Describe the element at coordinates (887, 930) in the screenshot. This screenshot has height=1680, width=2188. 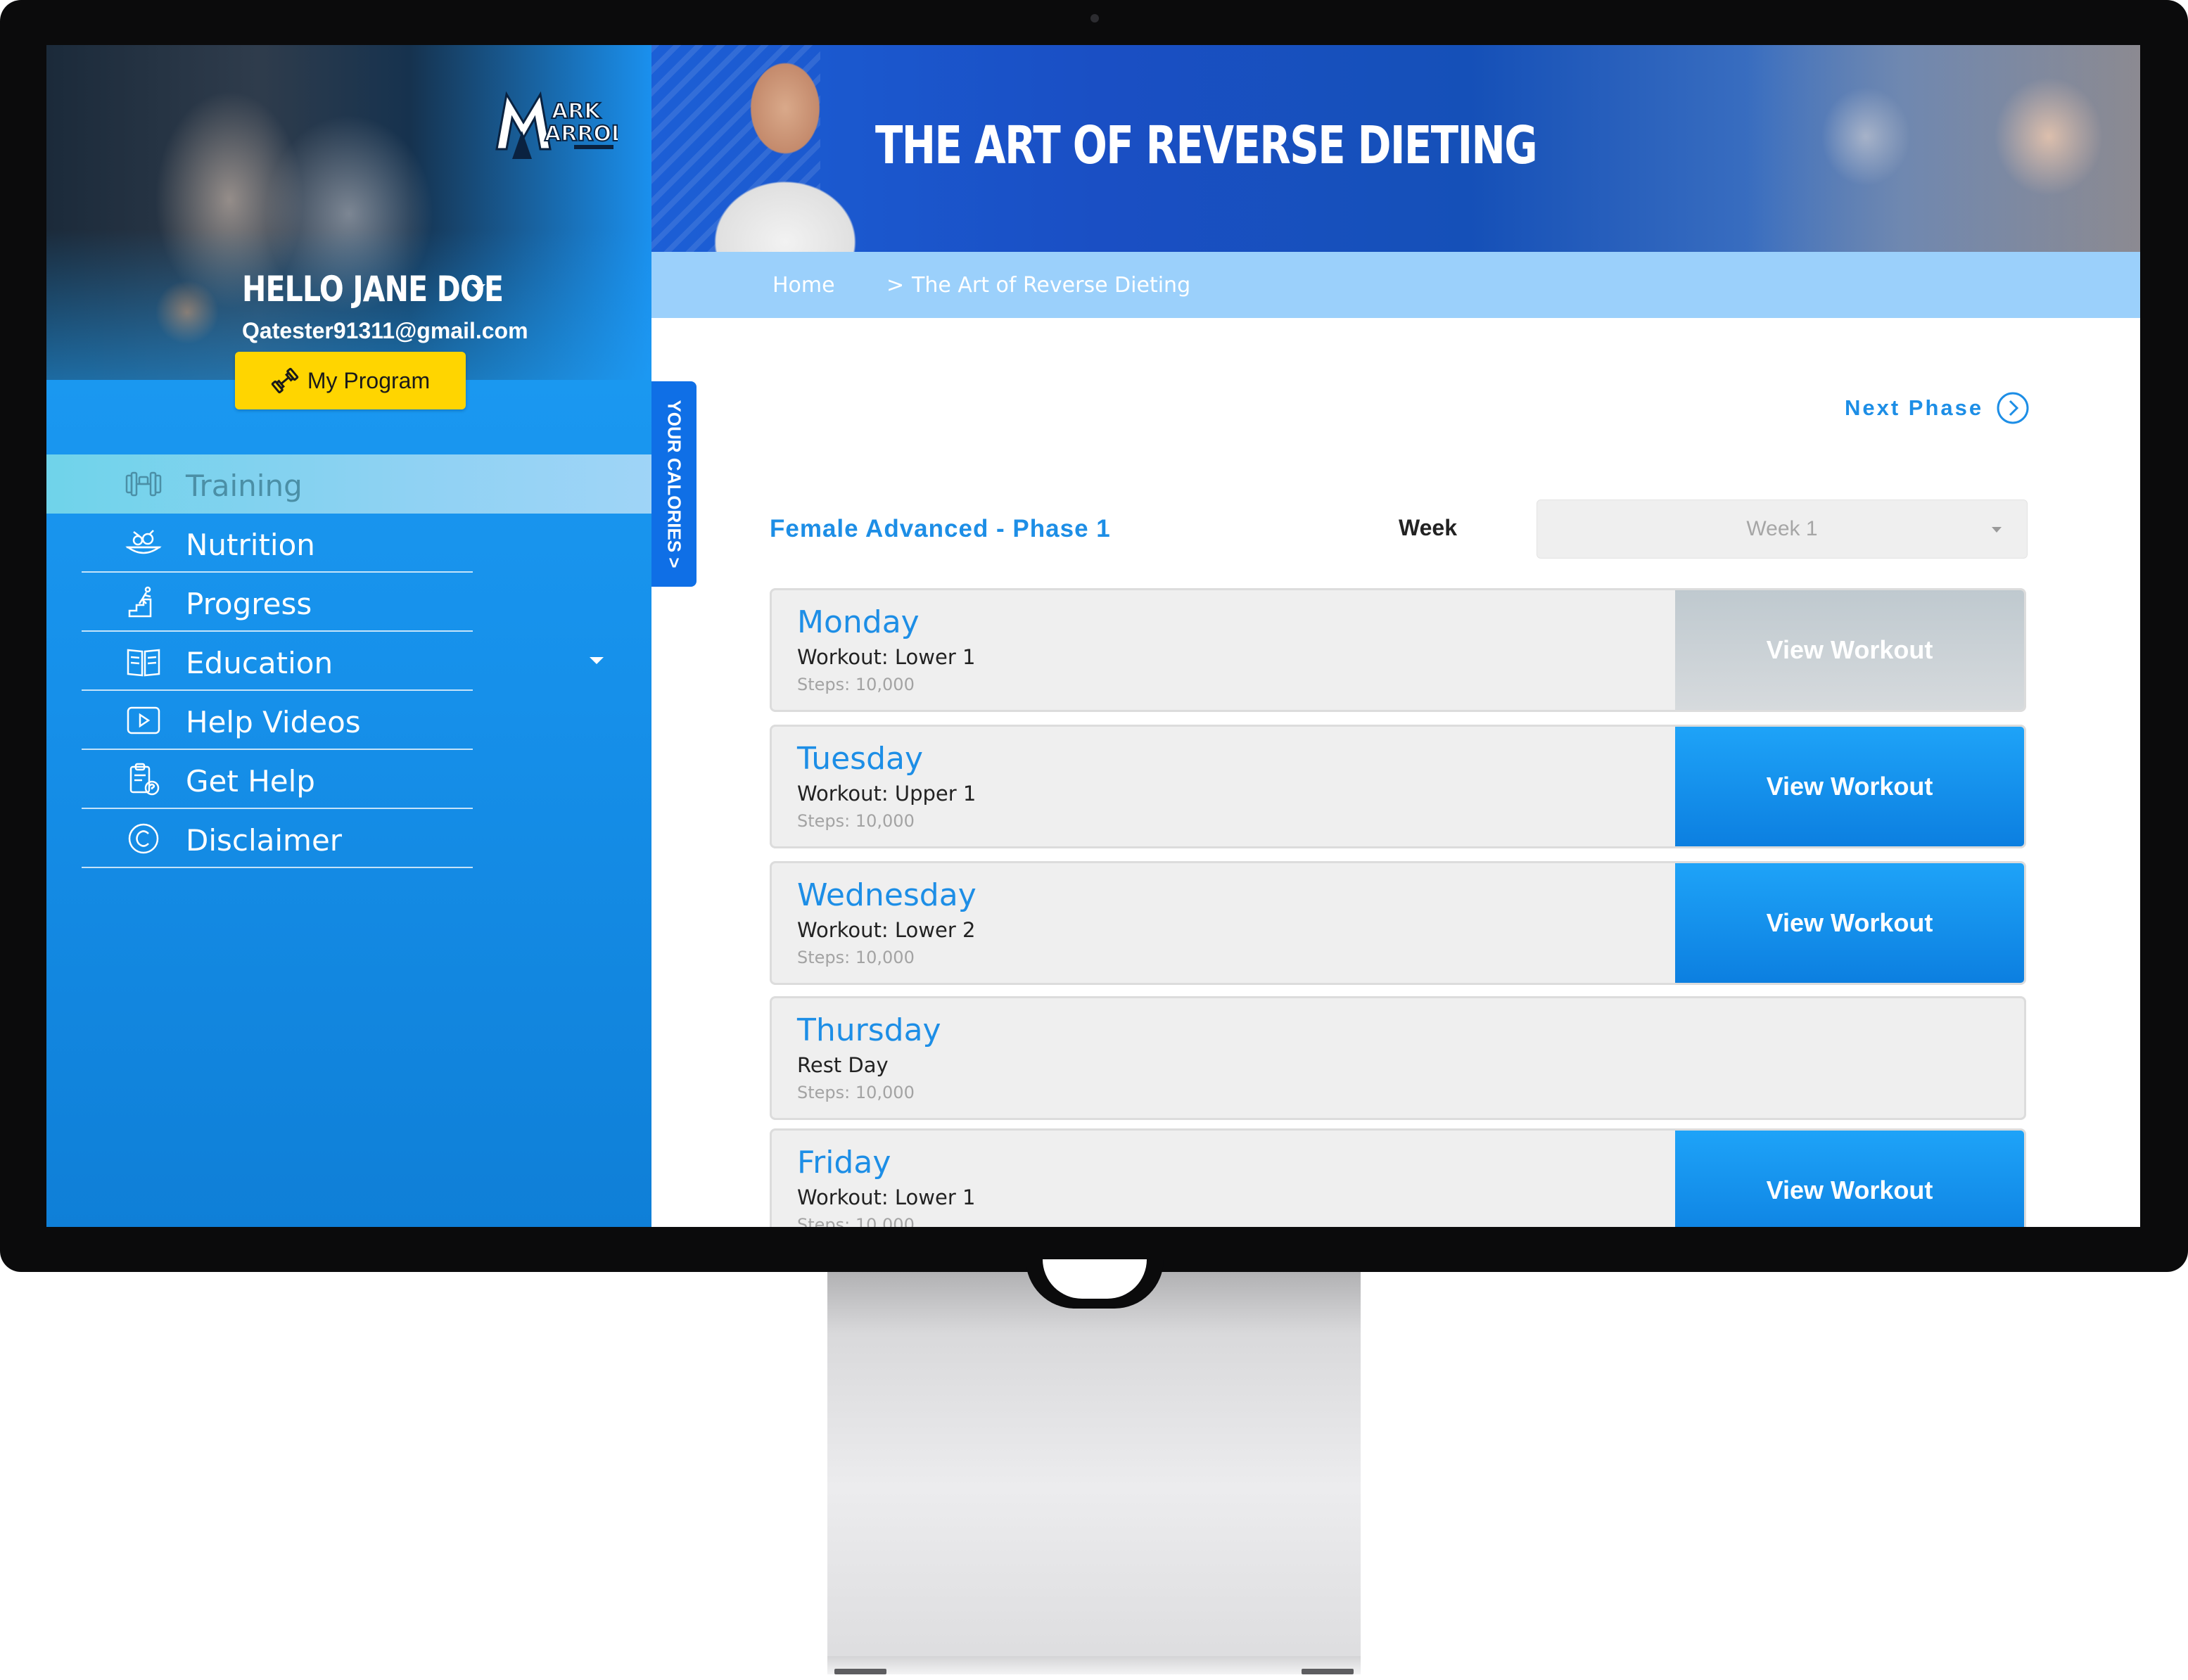
I see `day-workout: Workout: Lower 2` at that location.